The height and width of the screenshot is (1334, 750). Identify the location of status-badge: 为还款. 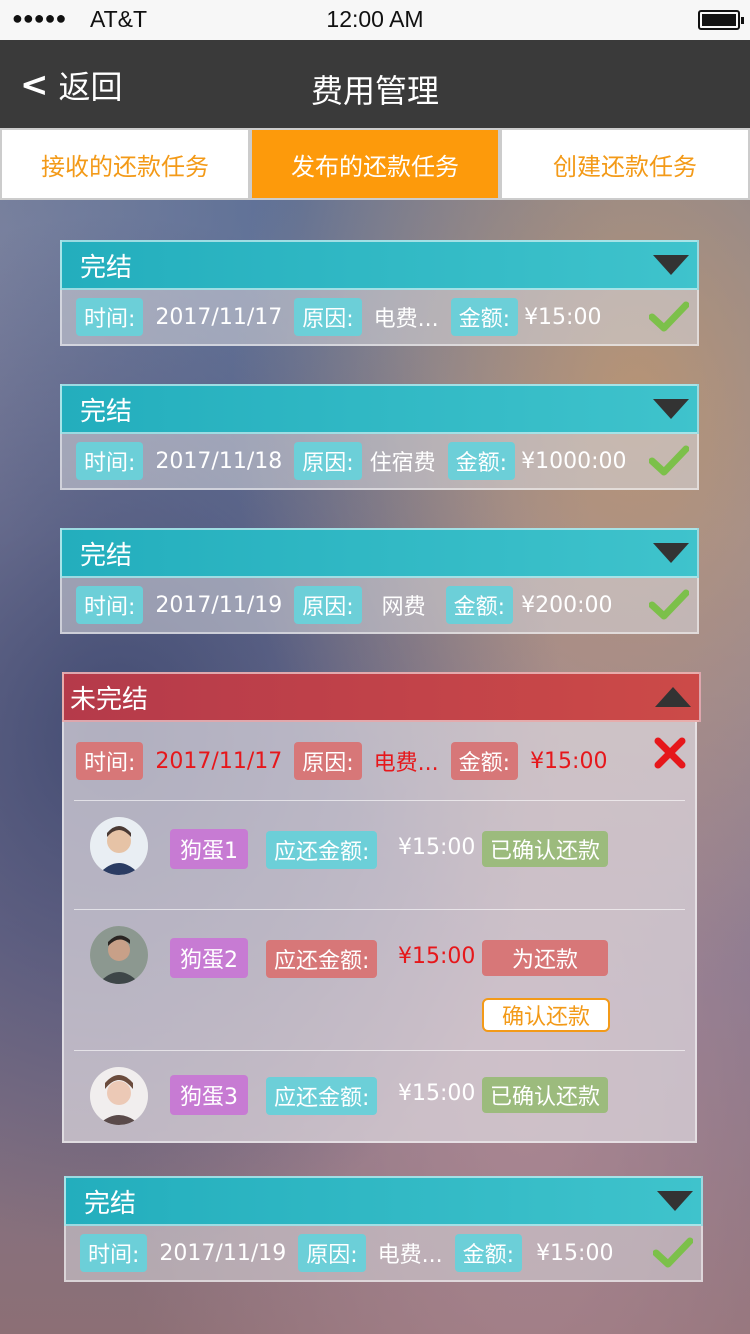
(545, 958).